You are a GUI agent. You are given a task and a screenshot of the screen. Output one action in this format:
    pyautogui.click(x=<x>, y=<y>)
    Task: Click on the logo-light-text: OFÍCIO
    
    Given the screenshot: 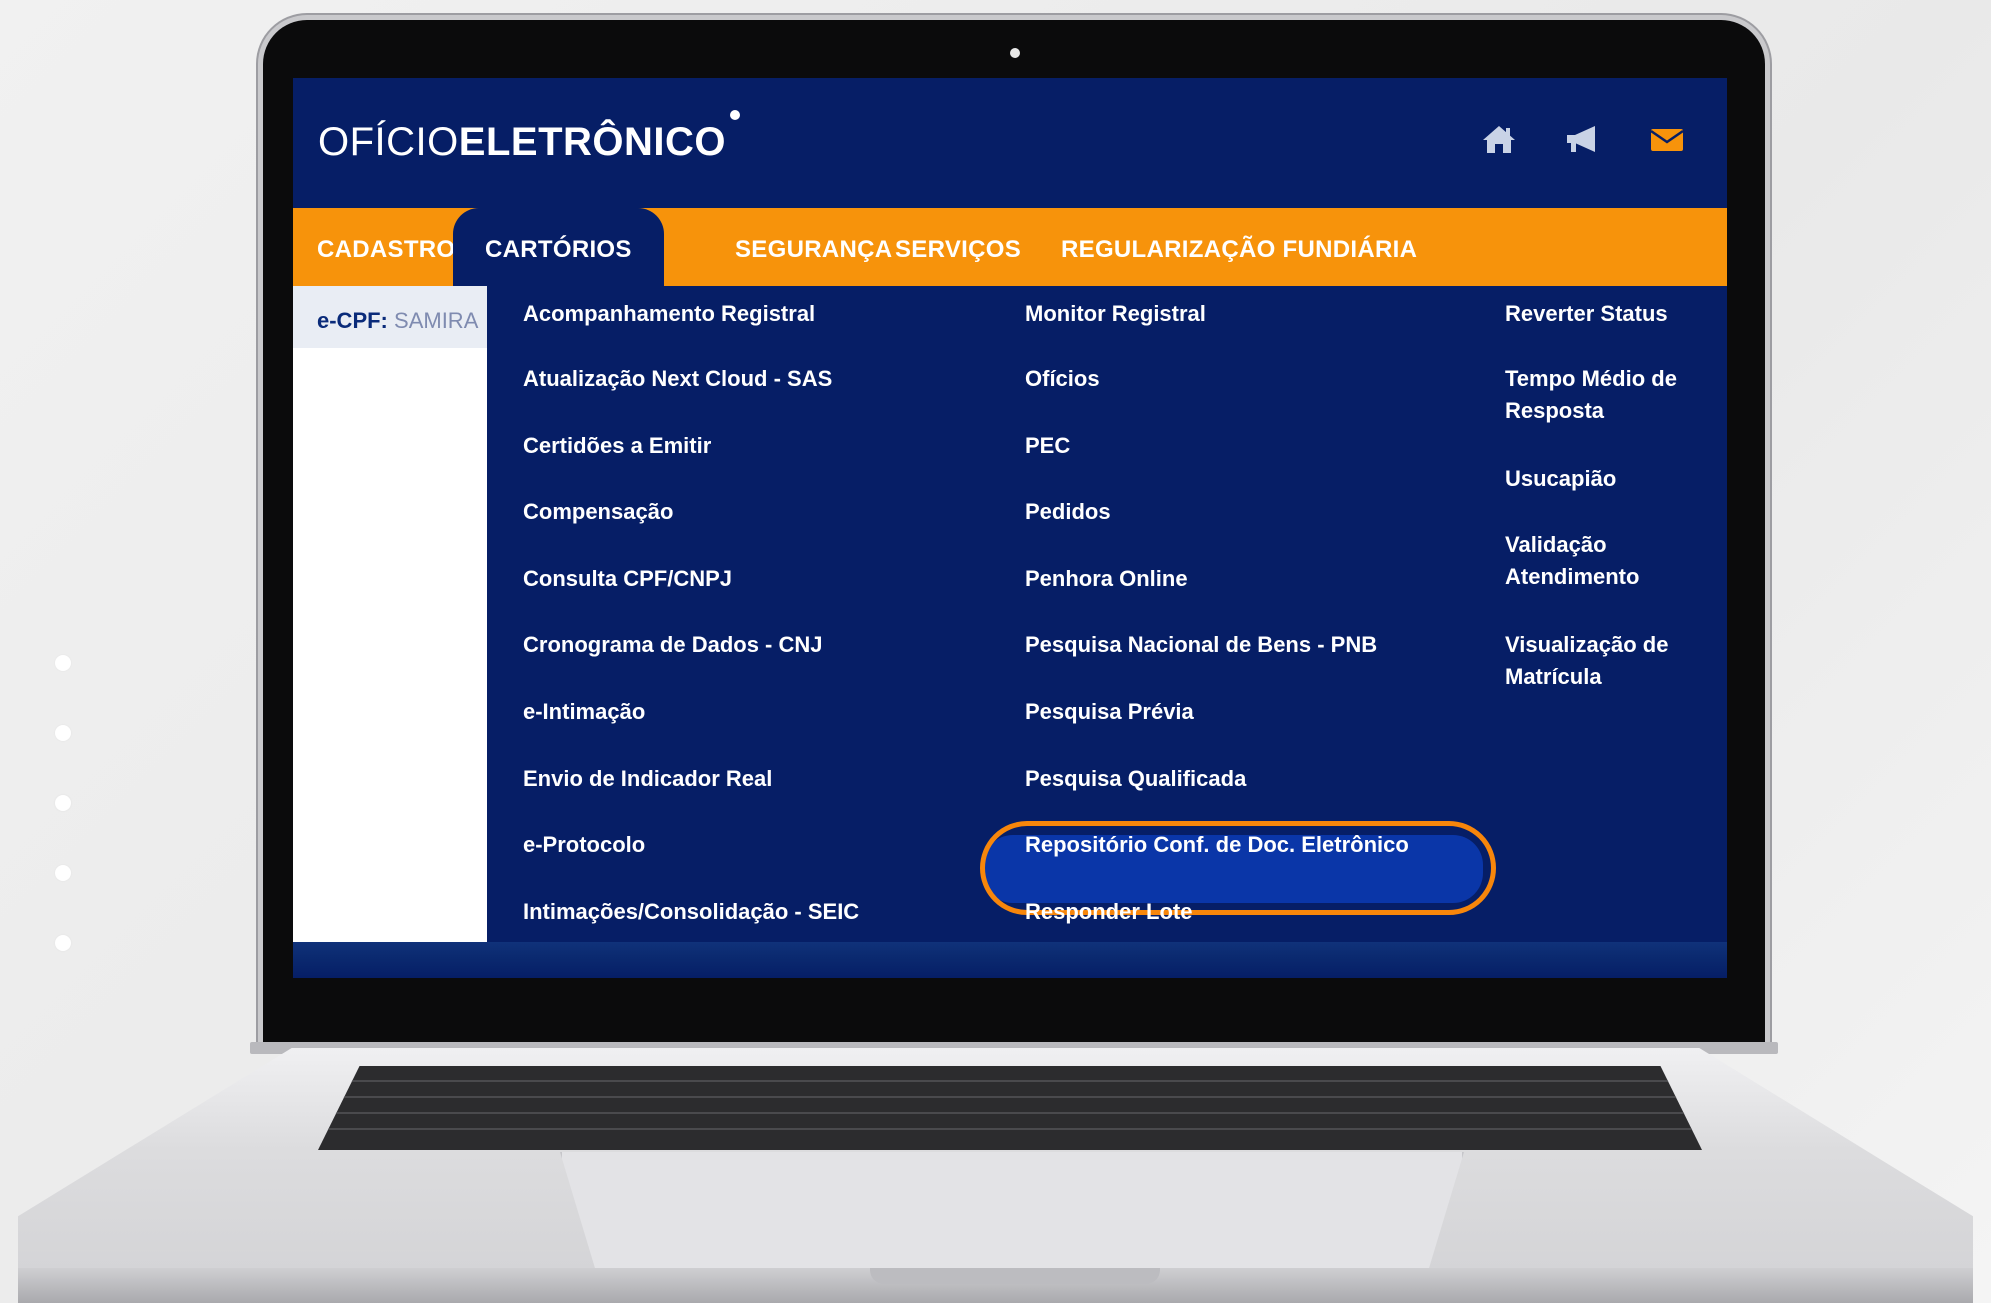 What is the action you would take?
    pyautogui.click(x=388, y=142)
    